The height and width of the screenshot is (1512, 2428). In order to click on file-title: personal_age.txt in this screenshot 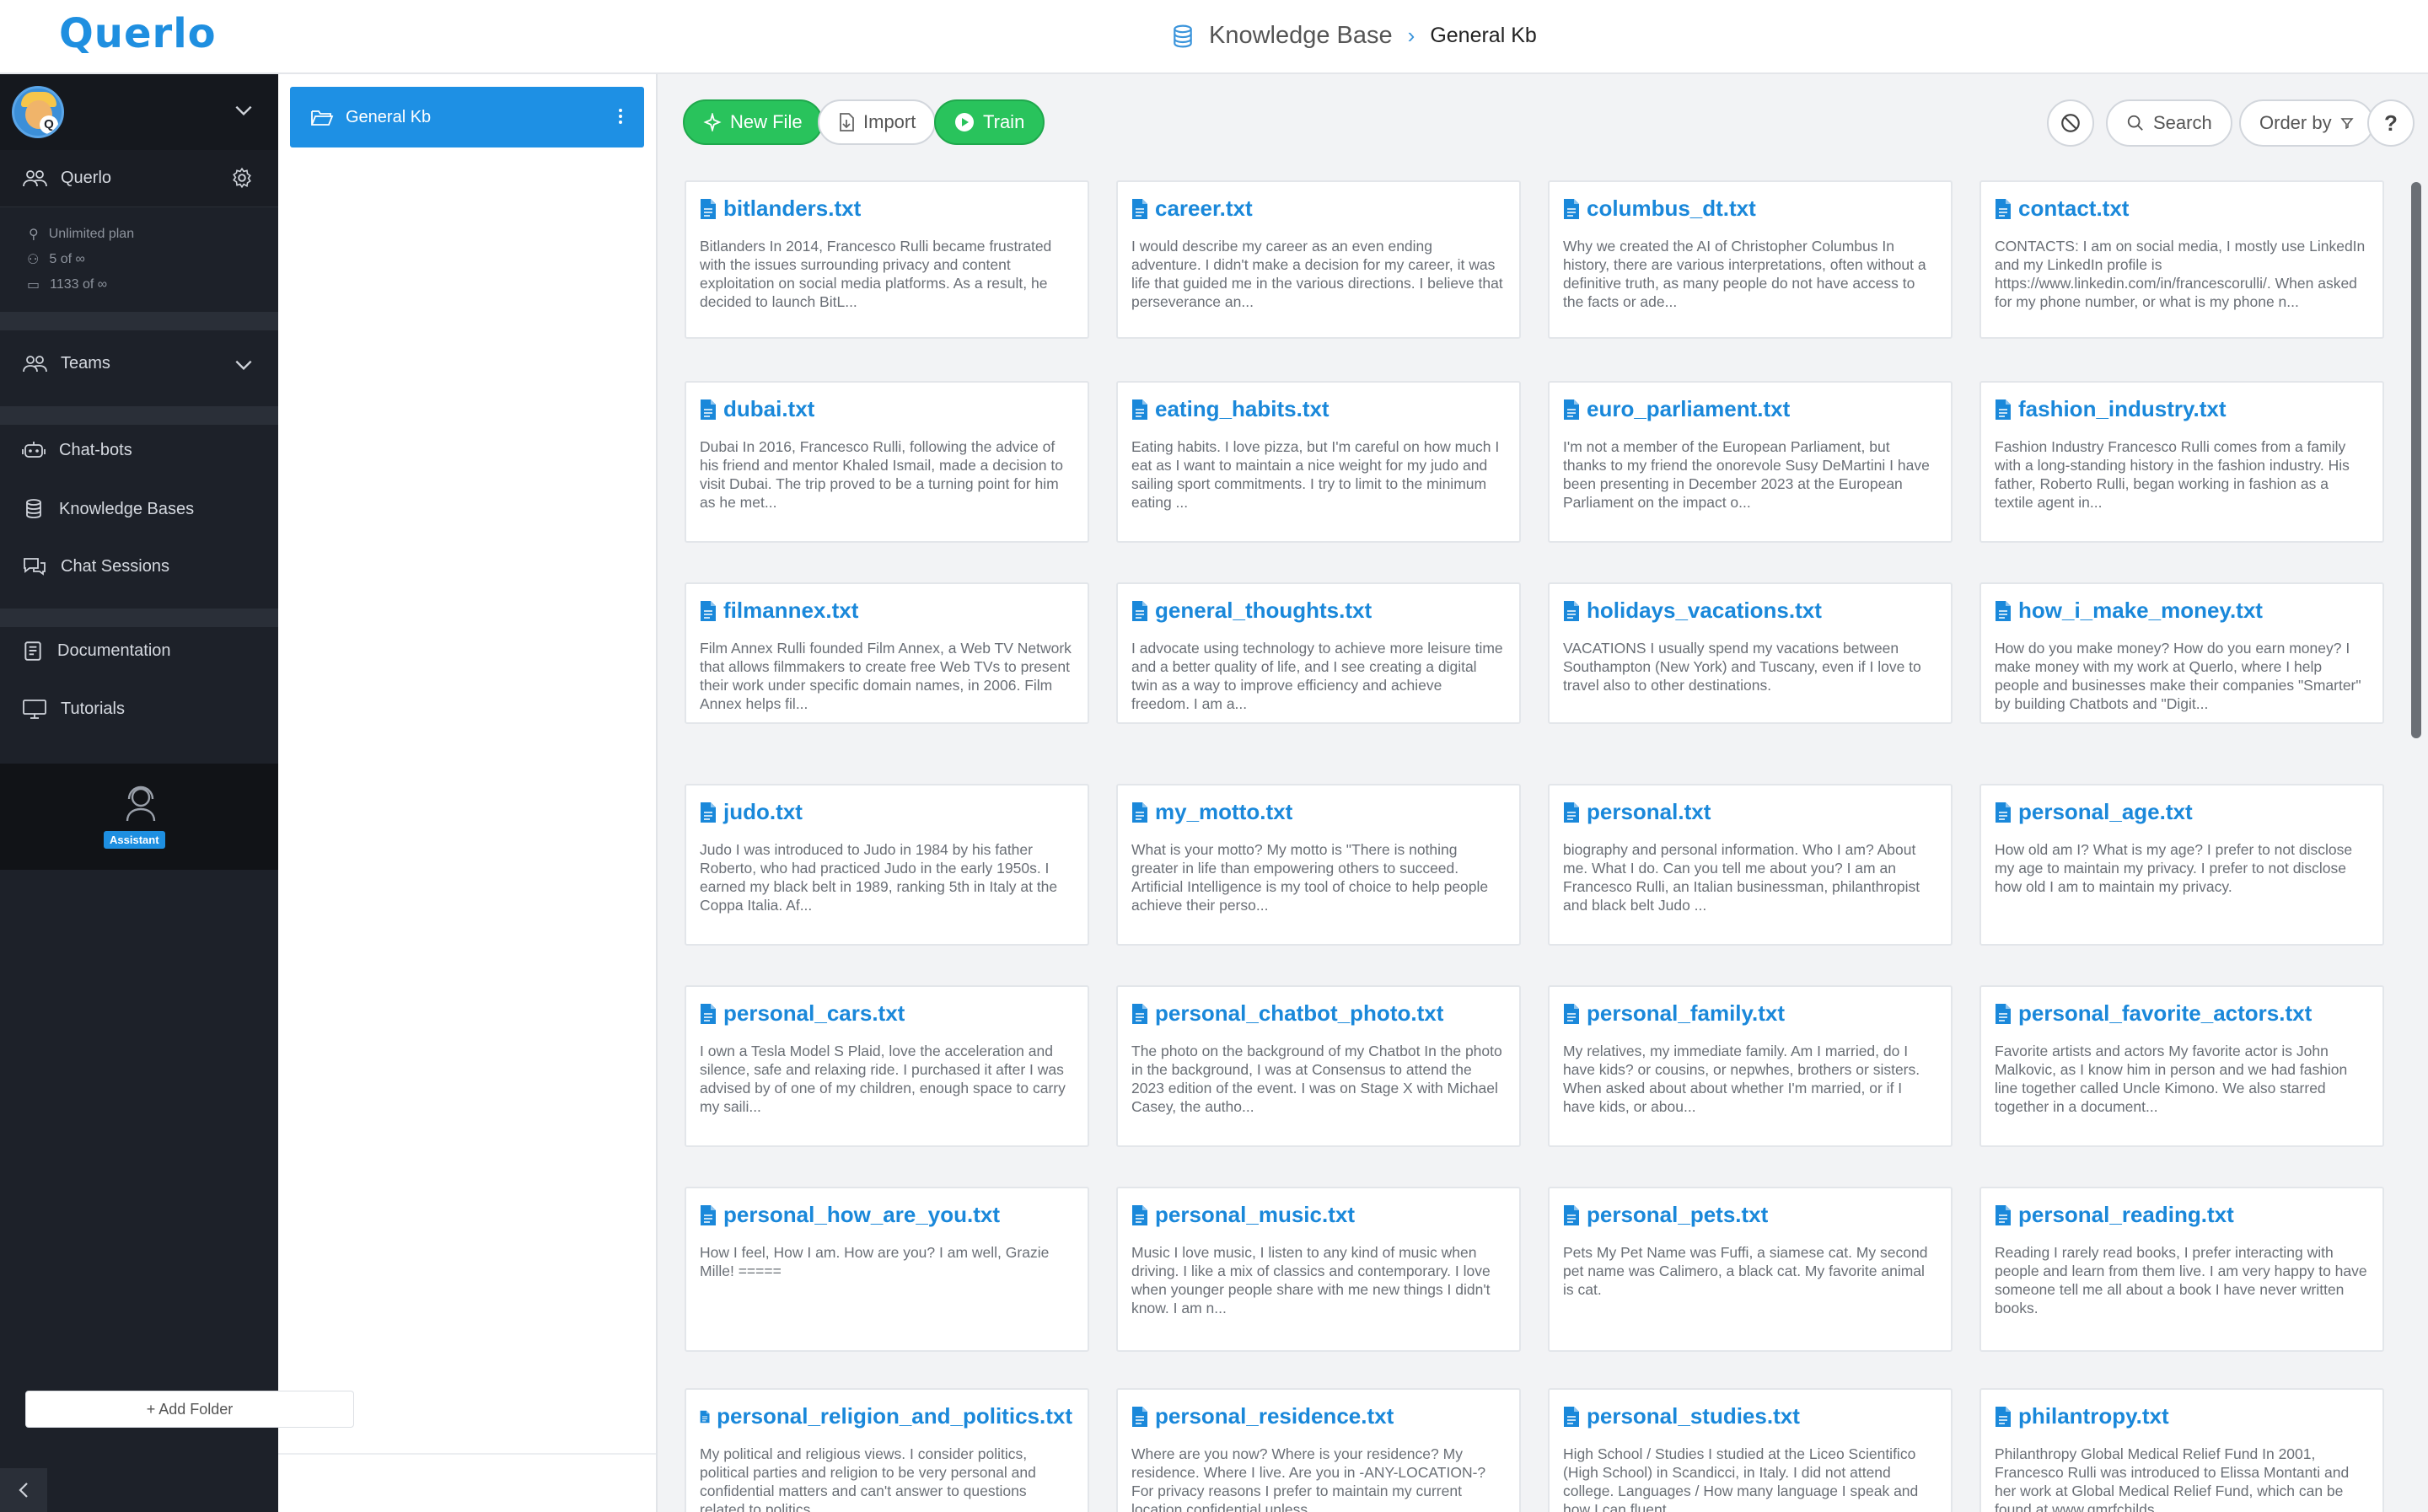, I will do `click(2181, 812)`.